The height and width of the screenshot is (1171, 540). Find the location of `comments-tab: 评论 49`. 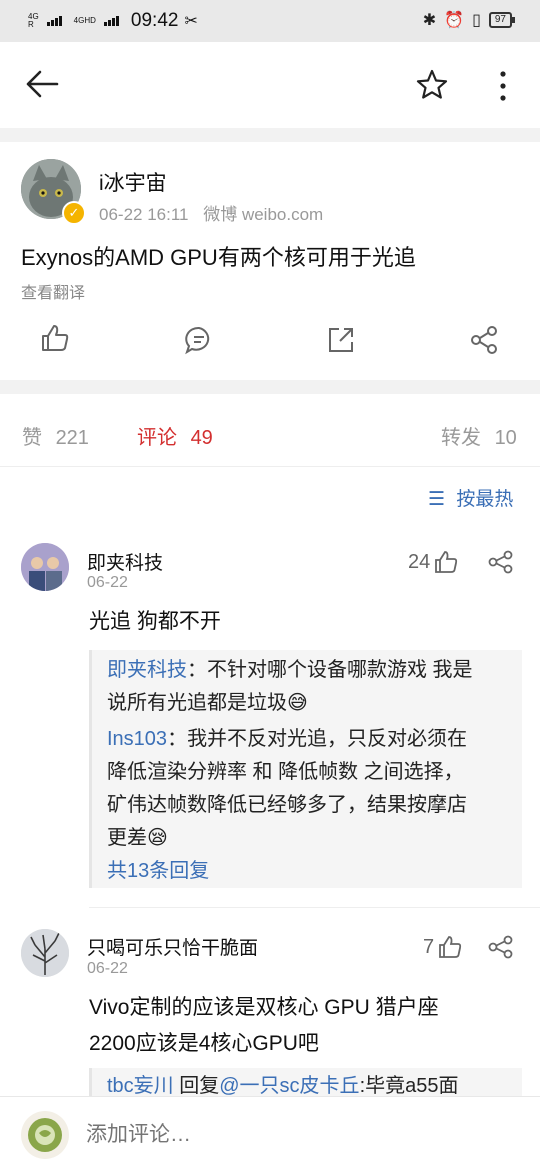

comments-tab: 评论 49 is located at coordinates (175, 435).